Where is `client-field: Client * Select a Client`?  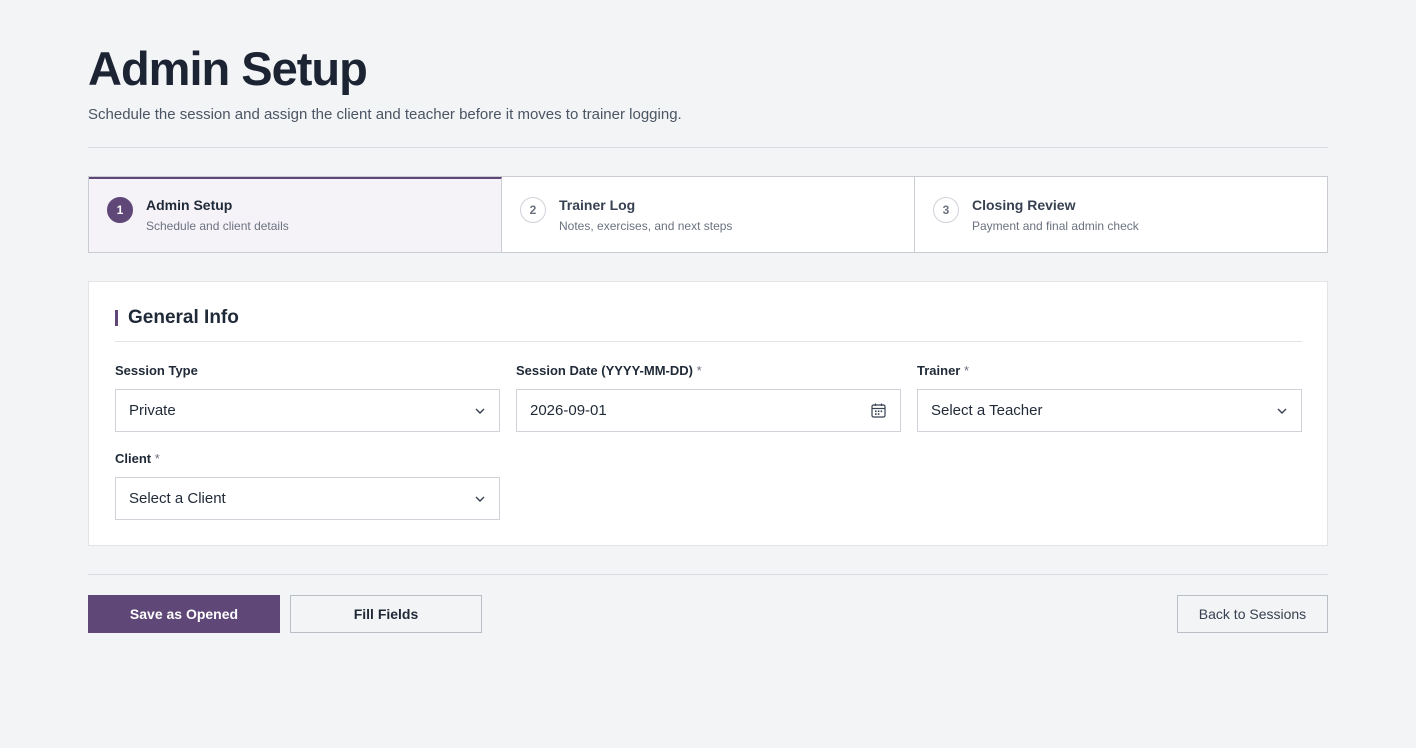
client-field: Client * Select a Client is located at coordinates (307, 485).